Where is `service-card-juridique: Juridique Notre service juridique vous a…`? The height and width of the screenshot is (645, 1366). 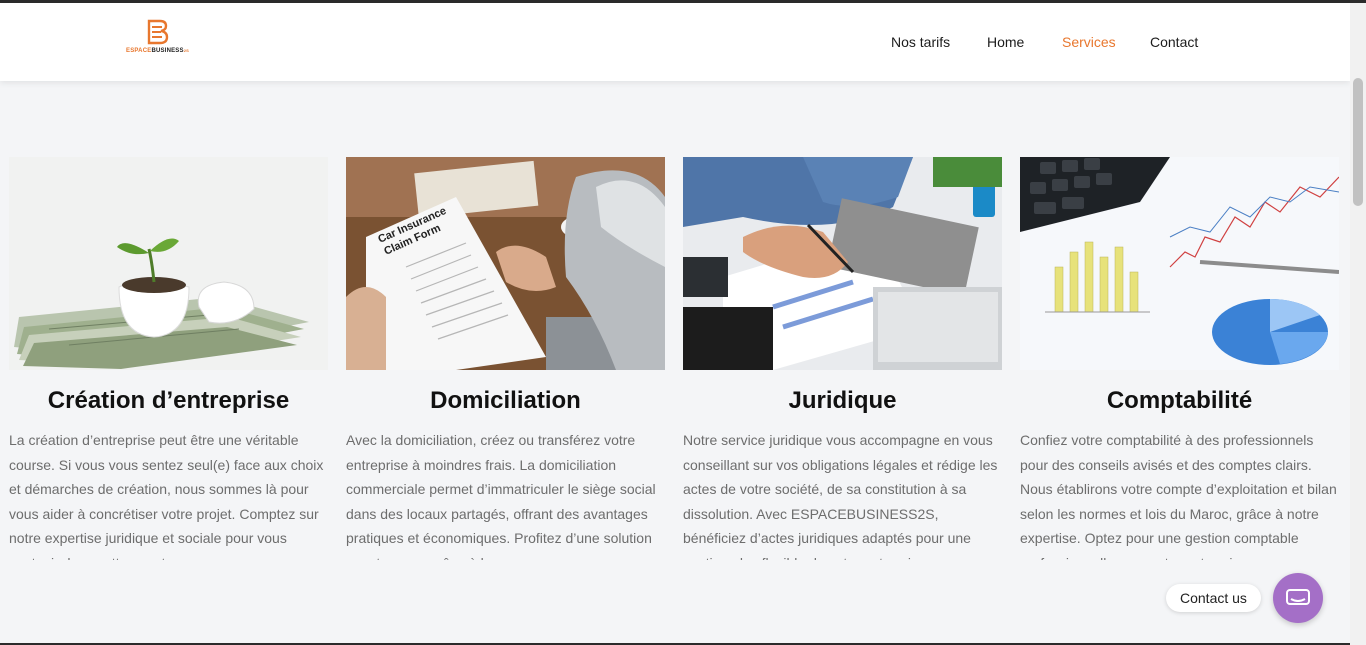 service-card-juridique: Juridique Notre service juridique vous a… is located at coordinates (842, 358).